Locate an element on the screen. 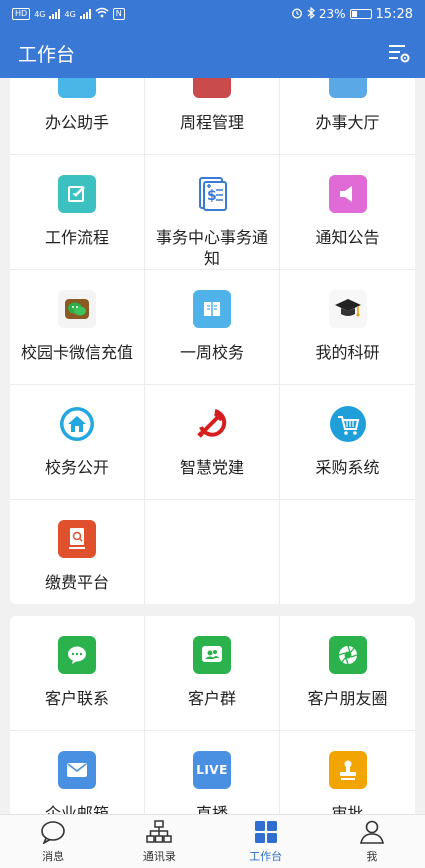  app-live: LIVE 直播 is located at coordinates (212, 772).